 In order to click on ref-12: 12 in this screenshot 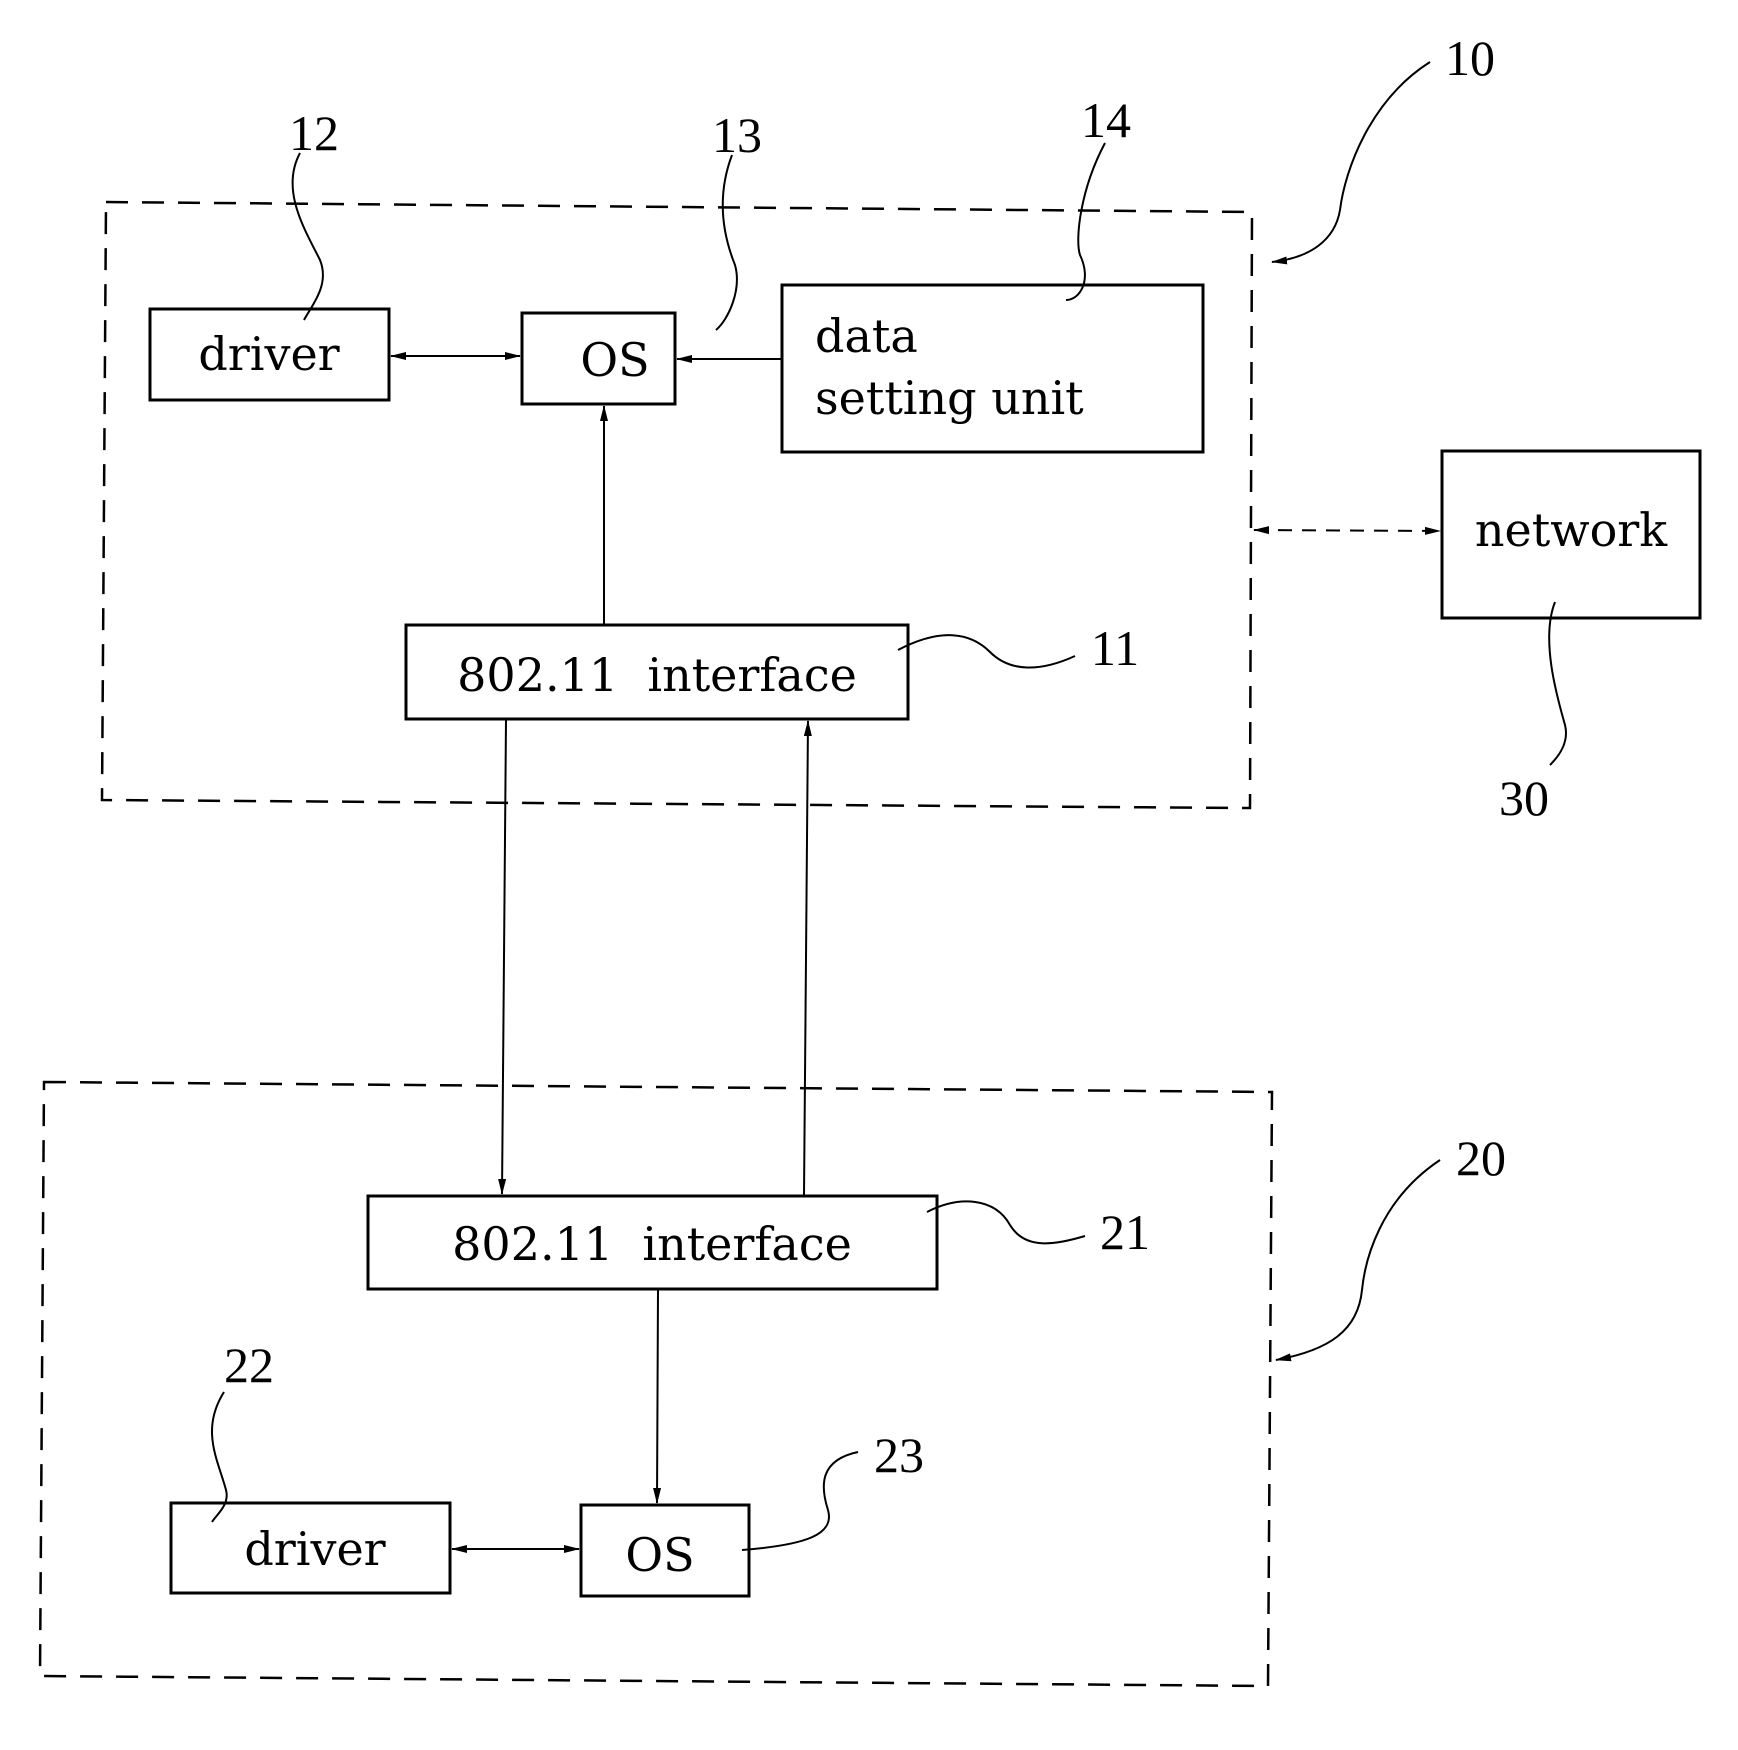, I will do `click(314, 133)`.